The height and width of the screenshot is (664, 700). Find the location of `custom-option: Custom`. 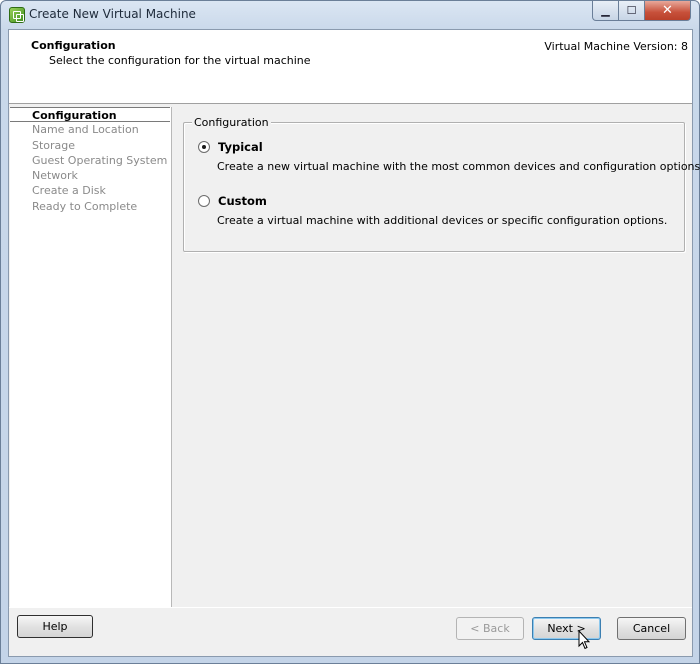

custom-option: Custom is located at coordinates (232, 201).